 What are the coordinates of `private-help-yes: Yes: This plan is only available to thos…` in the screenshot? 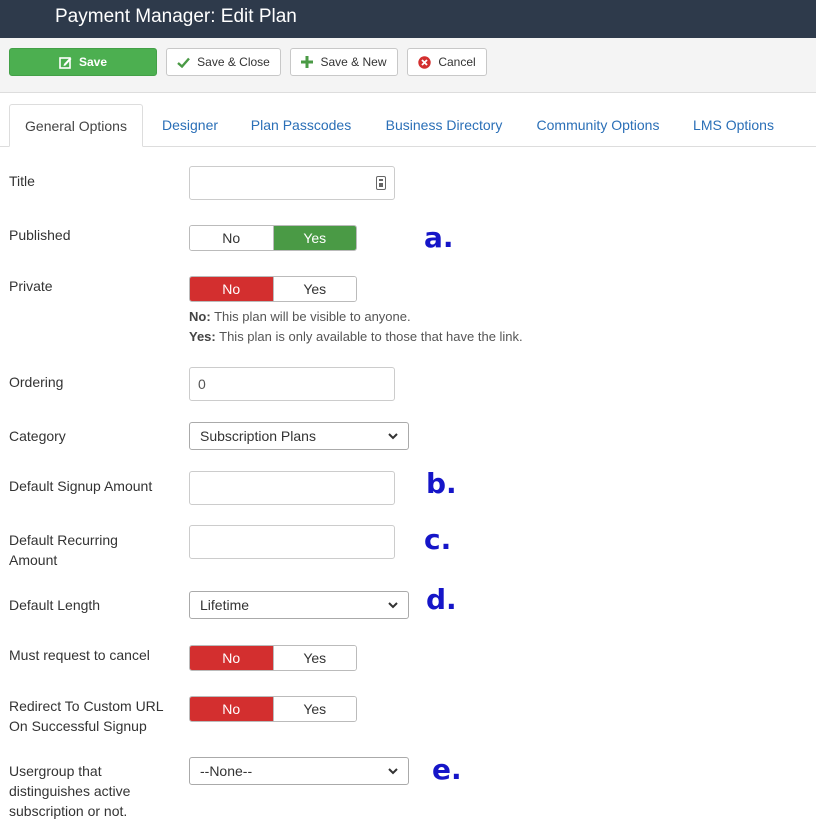 It's located at (356, 337).